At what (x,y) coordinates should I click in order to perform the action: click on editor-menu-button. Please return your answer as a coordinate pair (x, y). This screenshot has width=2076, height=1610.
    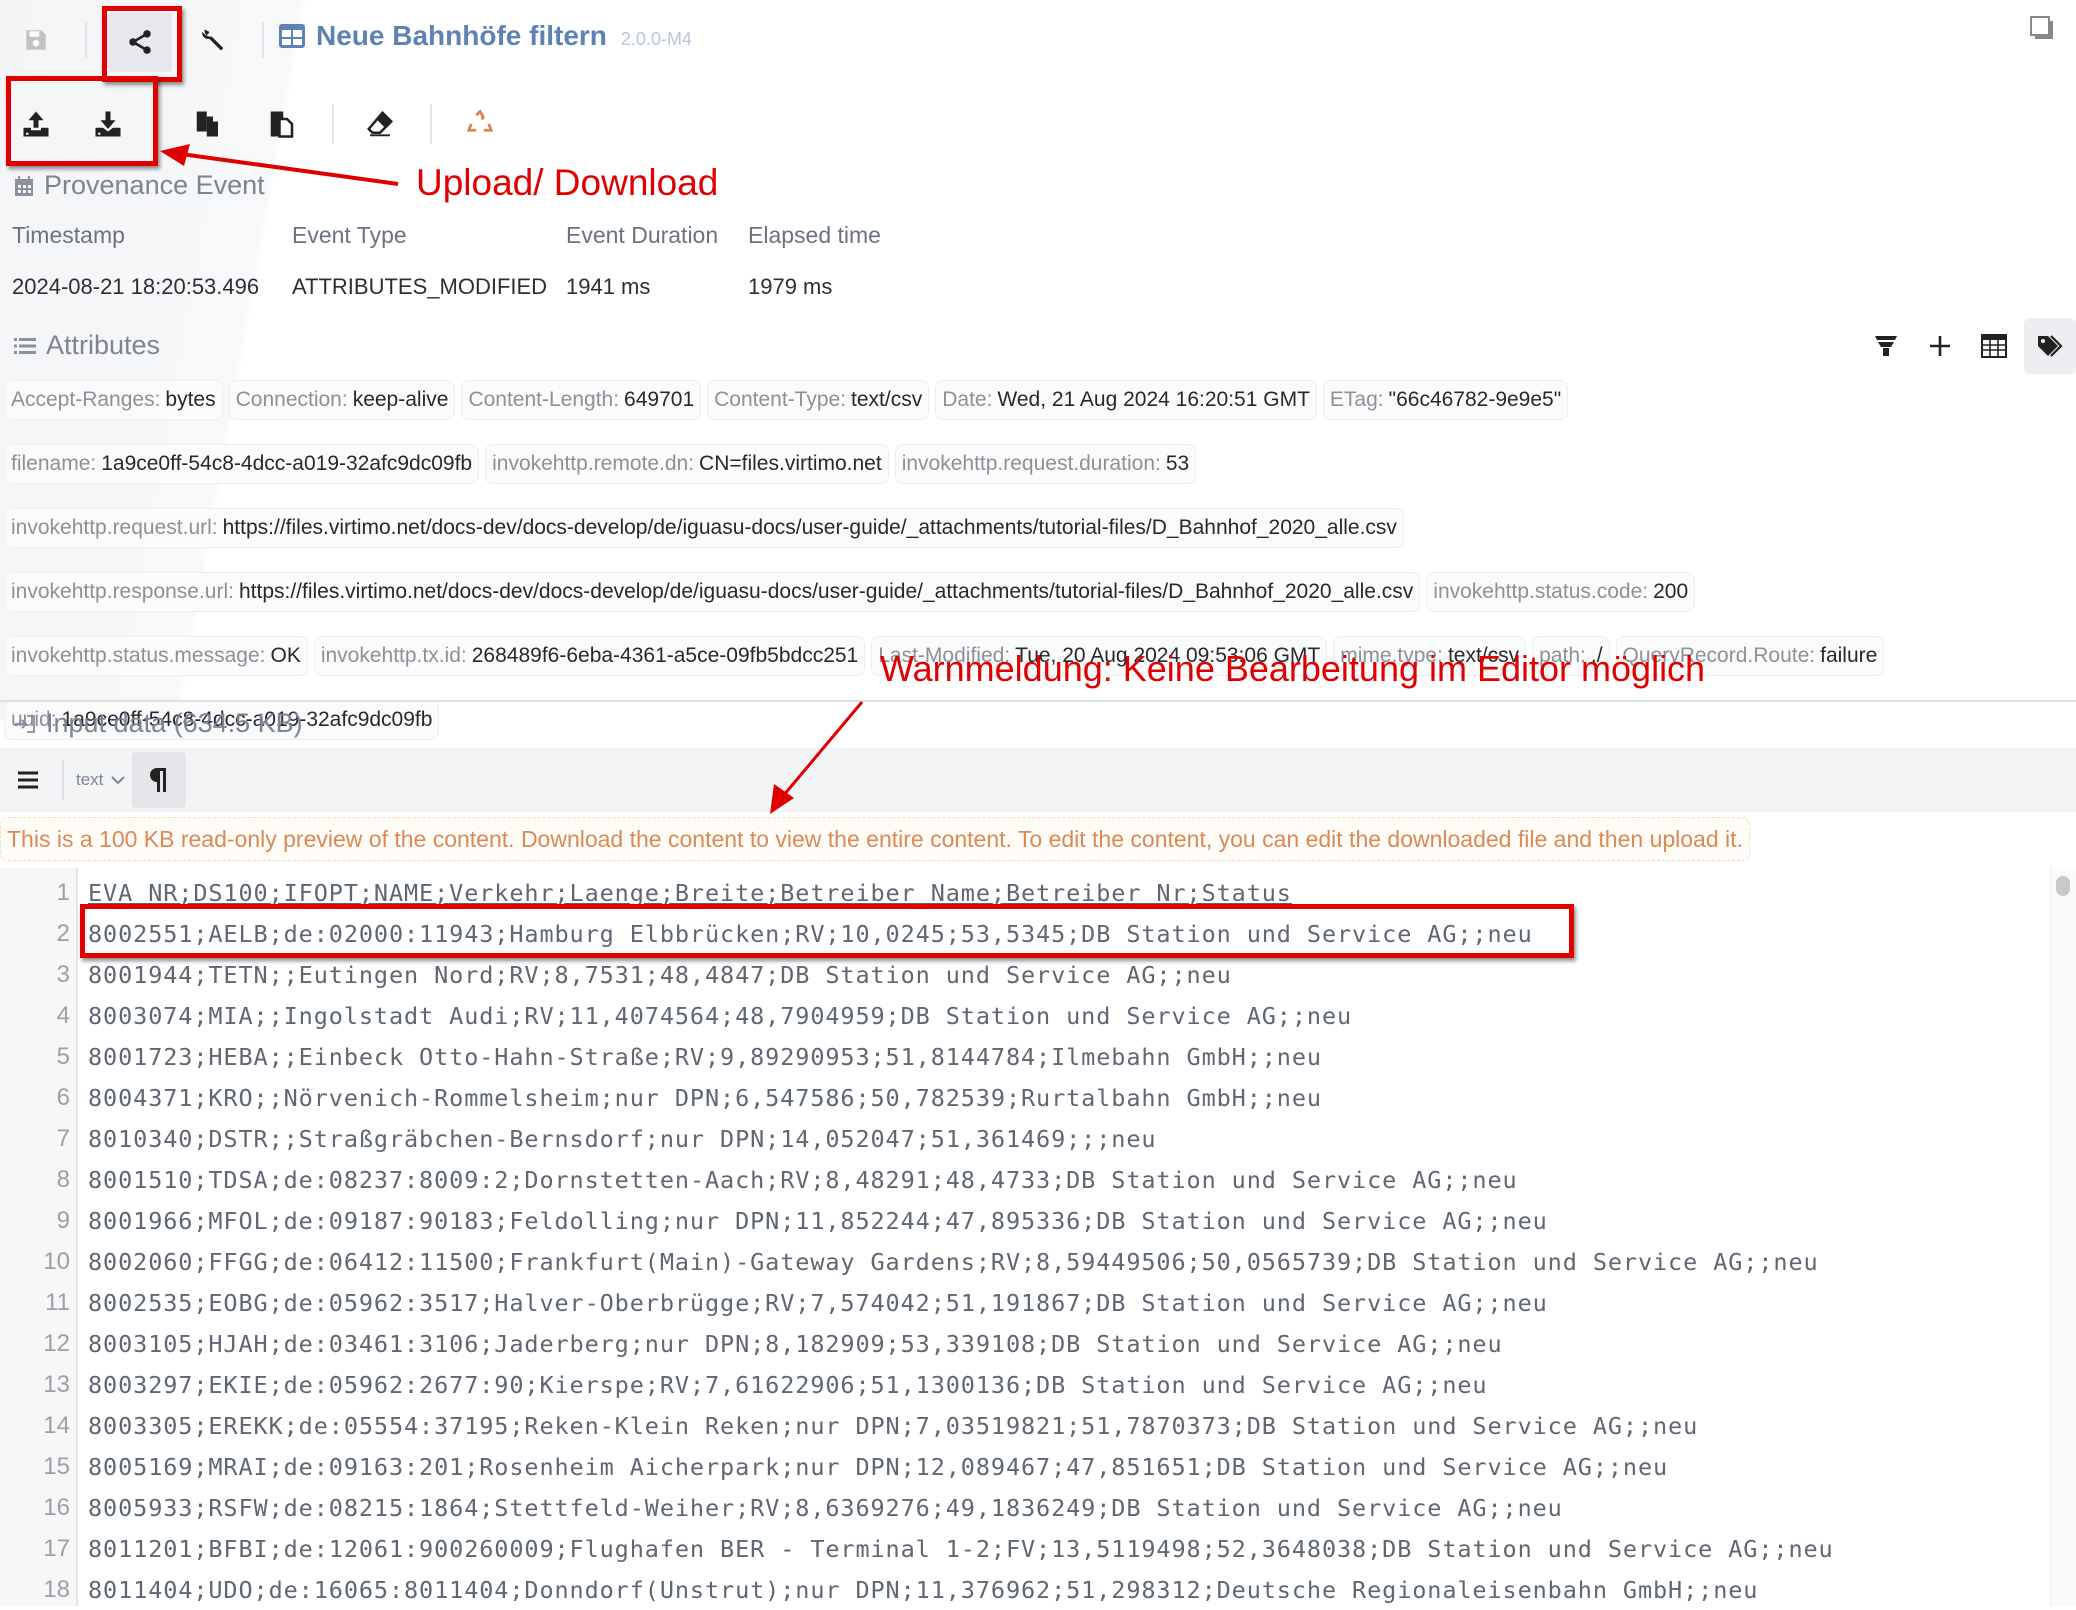
    Looking at the image, I should click on (28, 780).